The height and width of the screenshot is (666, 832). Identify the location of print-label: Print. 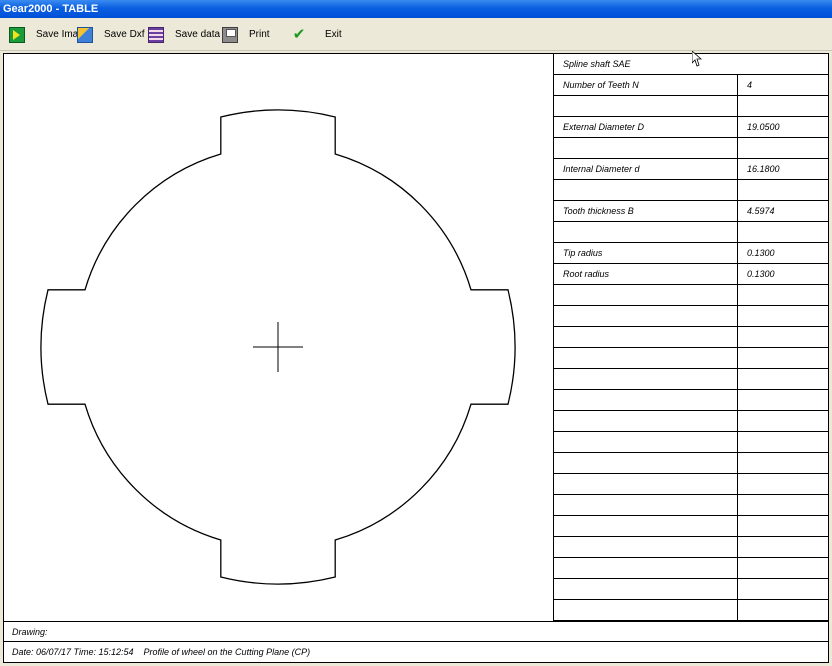
(259, 34).